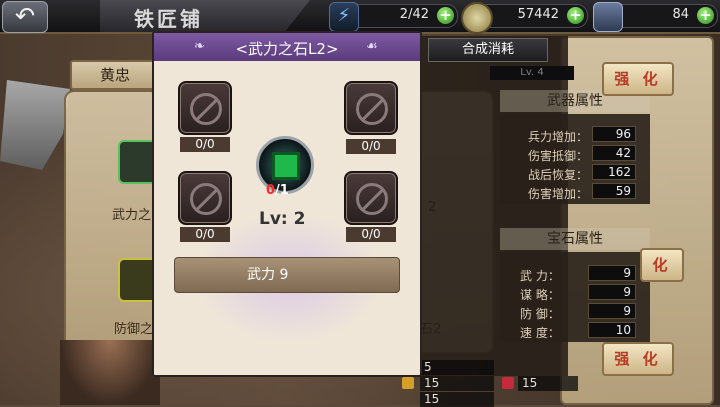 The width and height of the screenshot is (720, 407). Describe the element at coordinates (614, 172) in the screenshot. I see `weapon-stat-value: 162` at that location.